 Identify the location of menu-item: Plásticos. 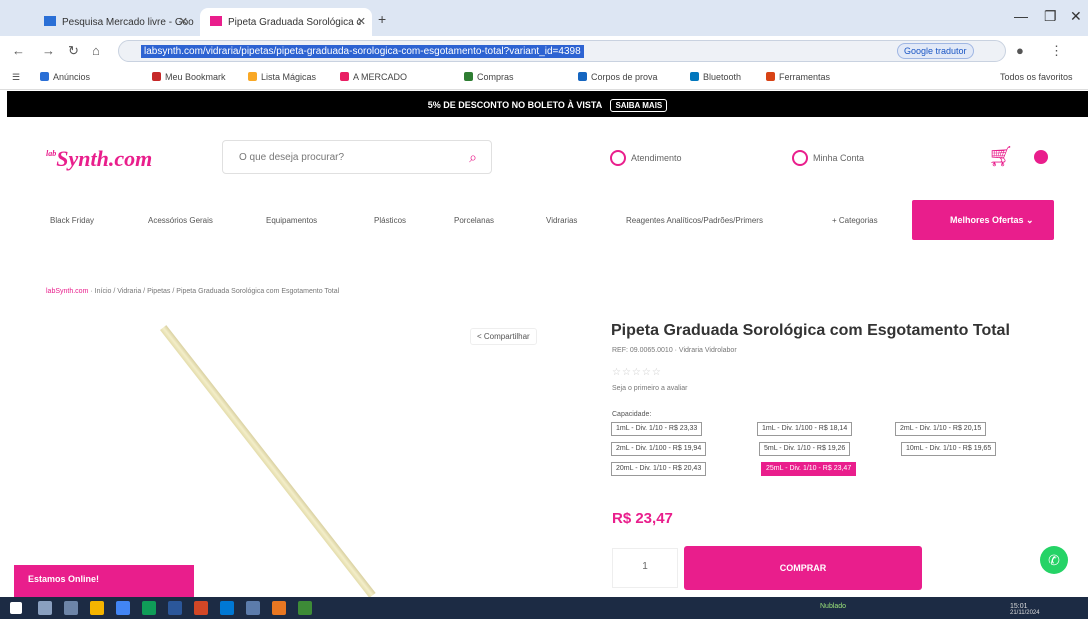
(390, 220).